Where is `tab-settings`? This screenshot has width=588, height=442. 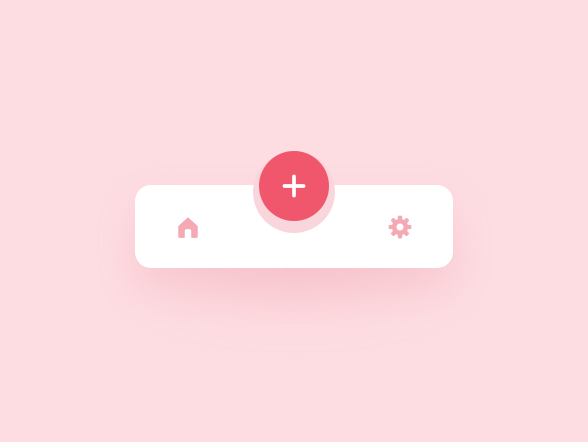
tab-settings is located at coordinates (400, 227).